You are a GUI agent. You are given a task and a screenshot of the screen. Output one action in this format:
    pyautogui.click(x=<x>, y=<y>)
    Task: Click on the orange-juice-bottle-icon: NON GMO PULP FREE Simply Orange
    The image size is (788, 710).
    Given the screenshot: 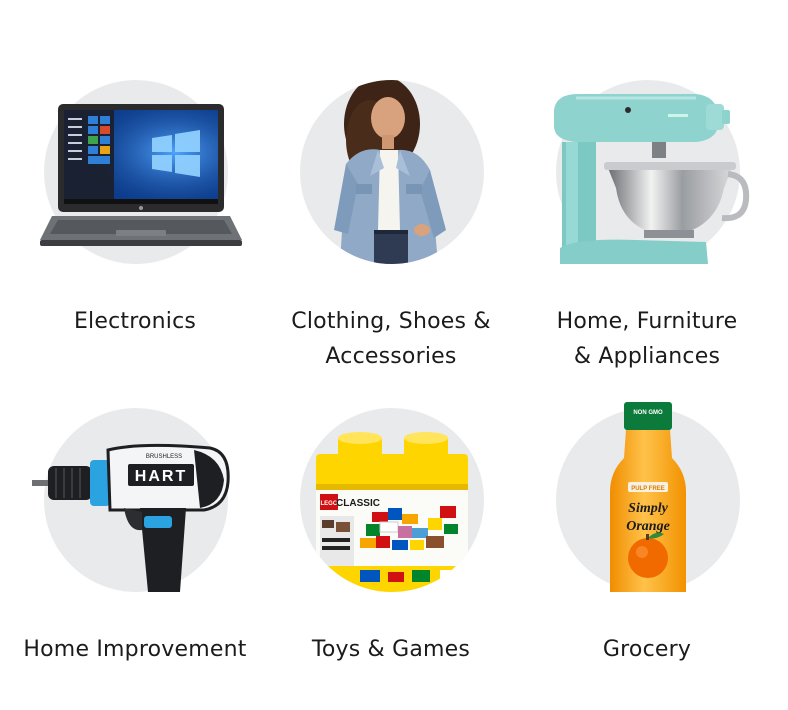 What is the action you would take?
    pyautogui.click(x=648, y=497)
    